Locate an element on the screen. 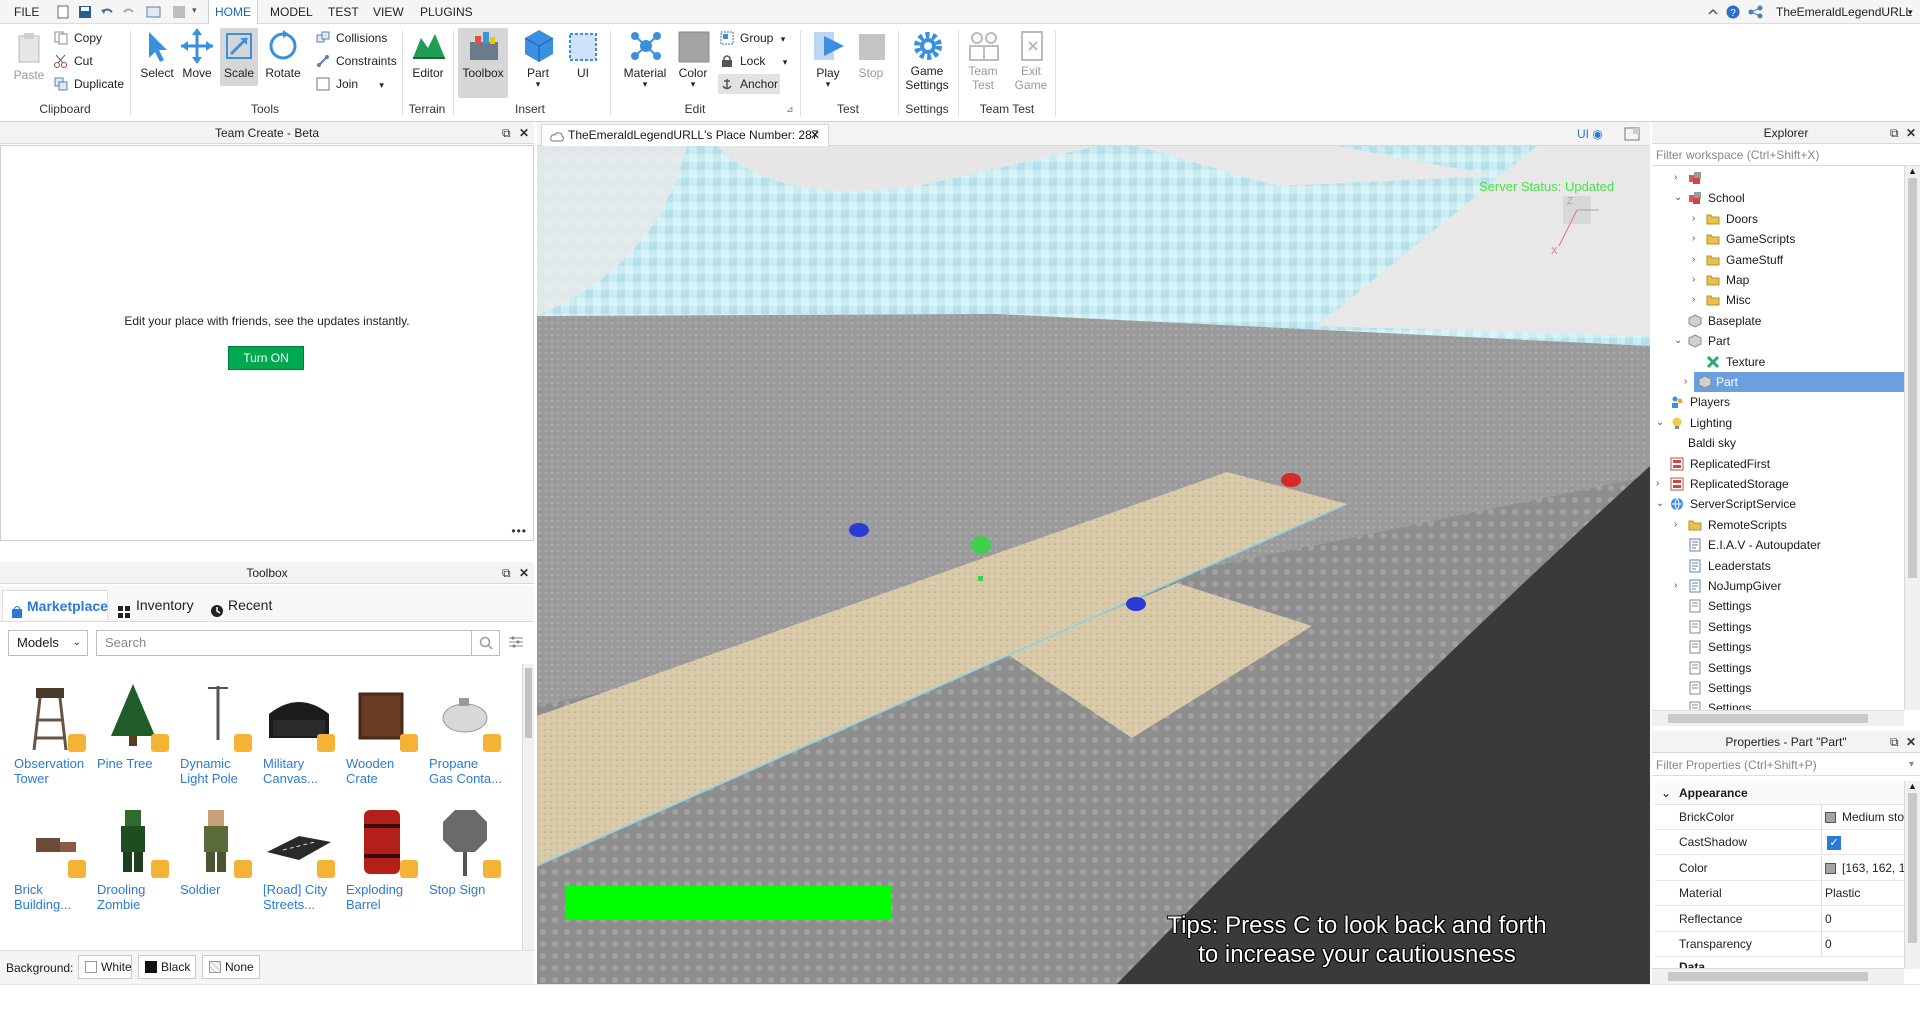  group-dropdown-icon: ▾ is located at coordinates (783, 39).